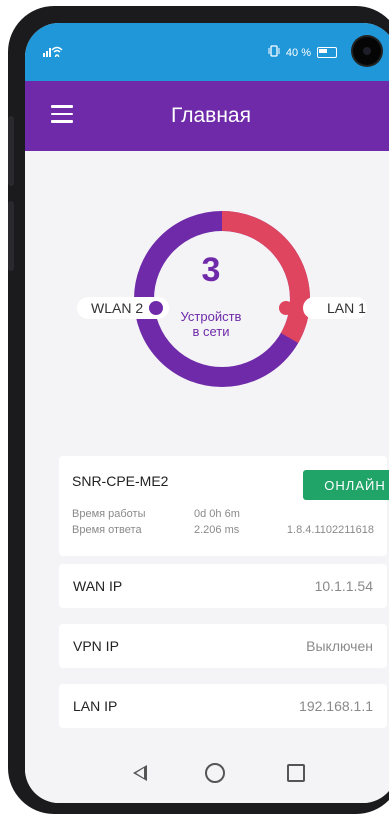  I want to click on uptime-label: Время работы, so click(109, 514).